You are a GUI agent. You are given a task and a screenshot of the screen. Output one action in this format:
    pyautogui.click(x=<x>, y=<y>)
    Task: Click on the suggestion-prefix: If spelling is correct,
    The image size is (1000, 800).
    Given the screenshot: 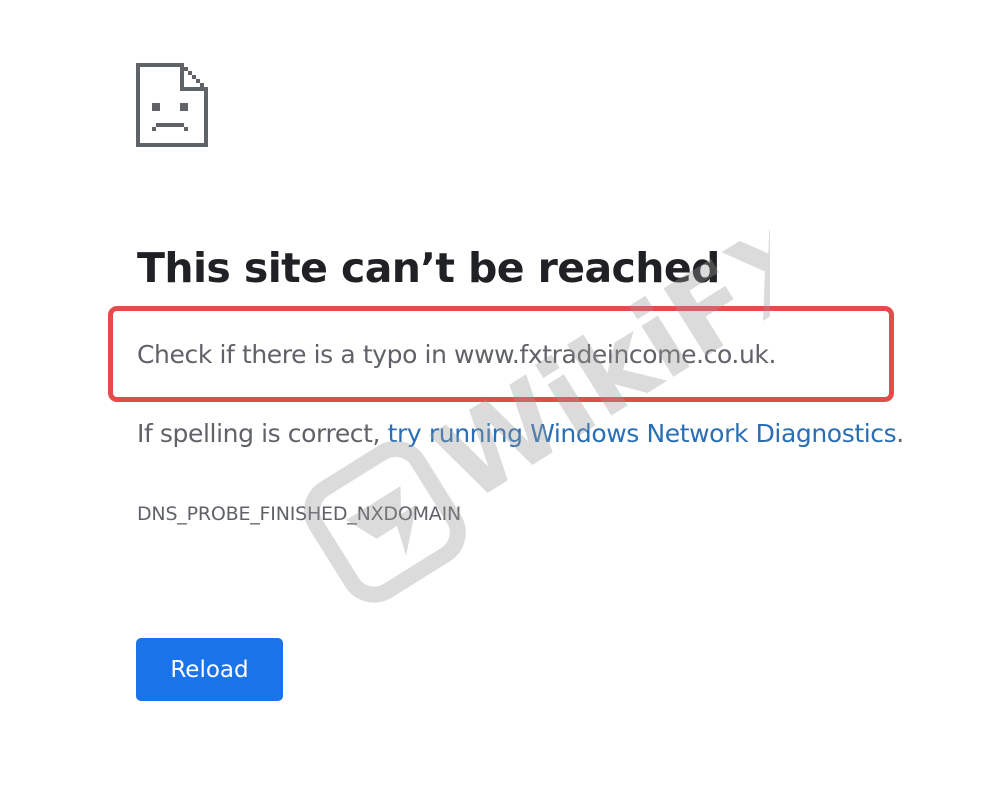 What is the action you would take?
    pyautogui.click(x=262, y=433)
    